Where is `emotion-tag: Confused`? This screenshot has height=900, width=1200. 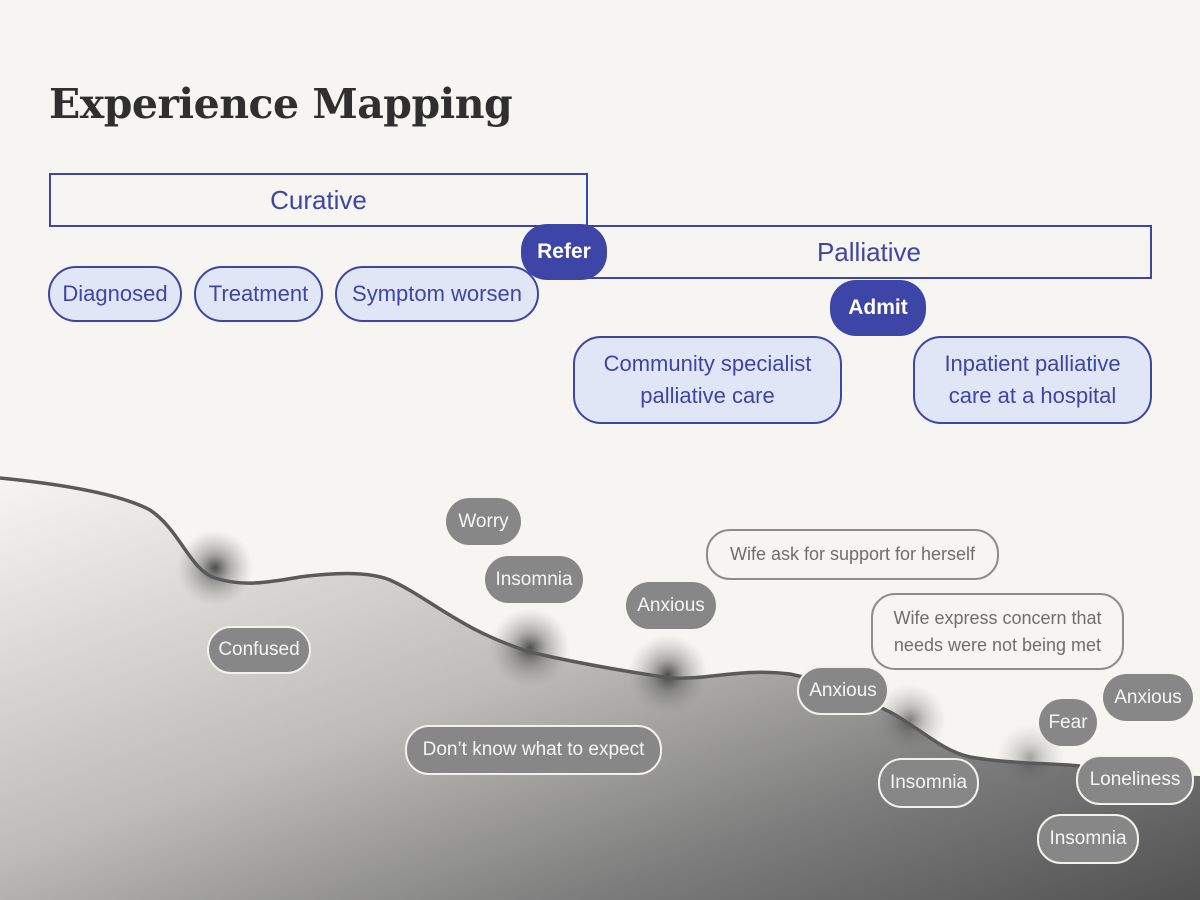 emotion-tag: Confused is located at coordinates (259, 650).